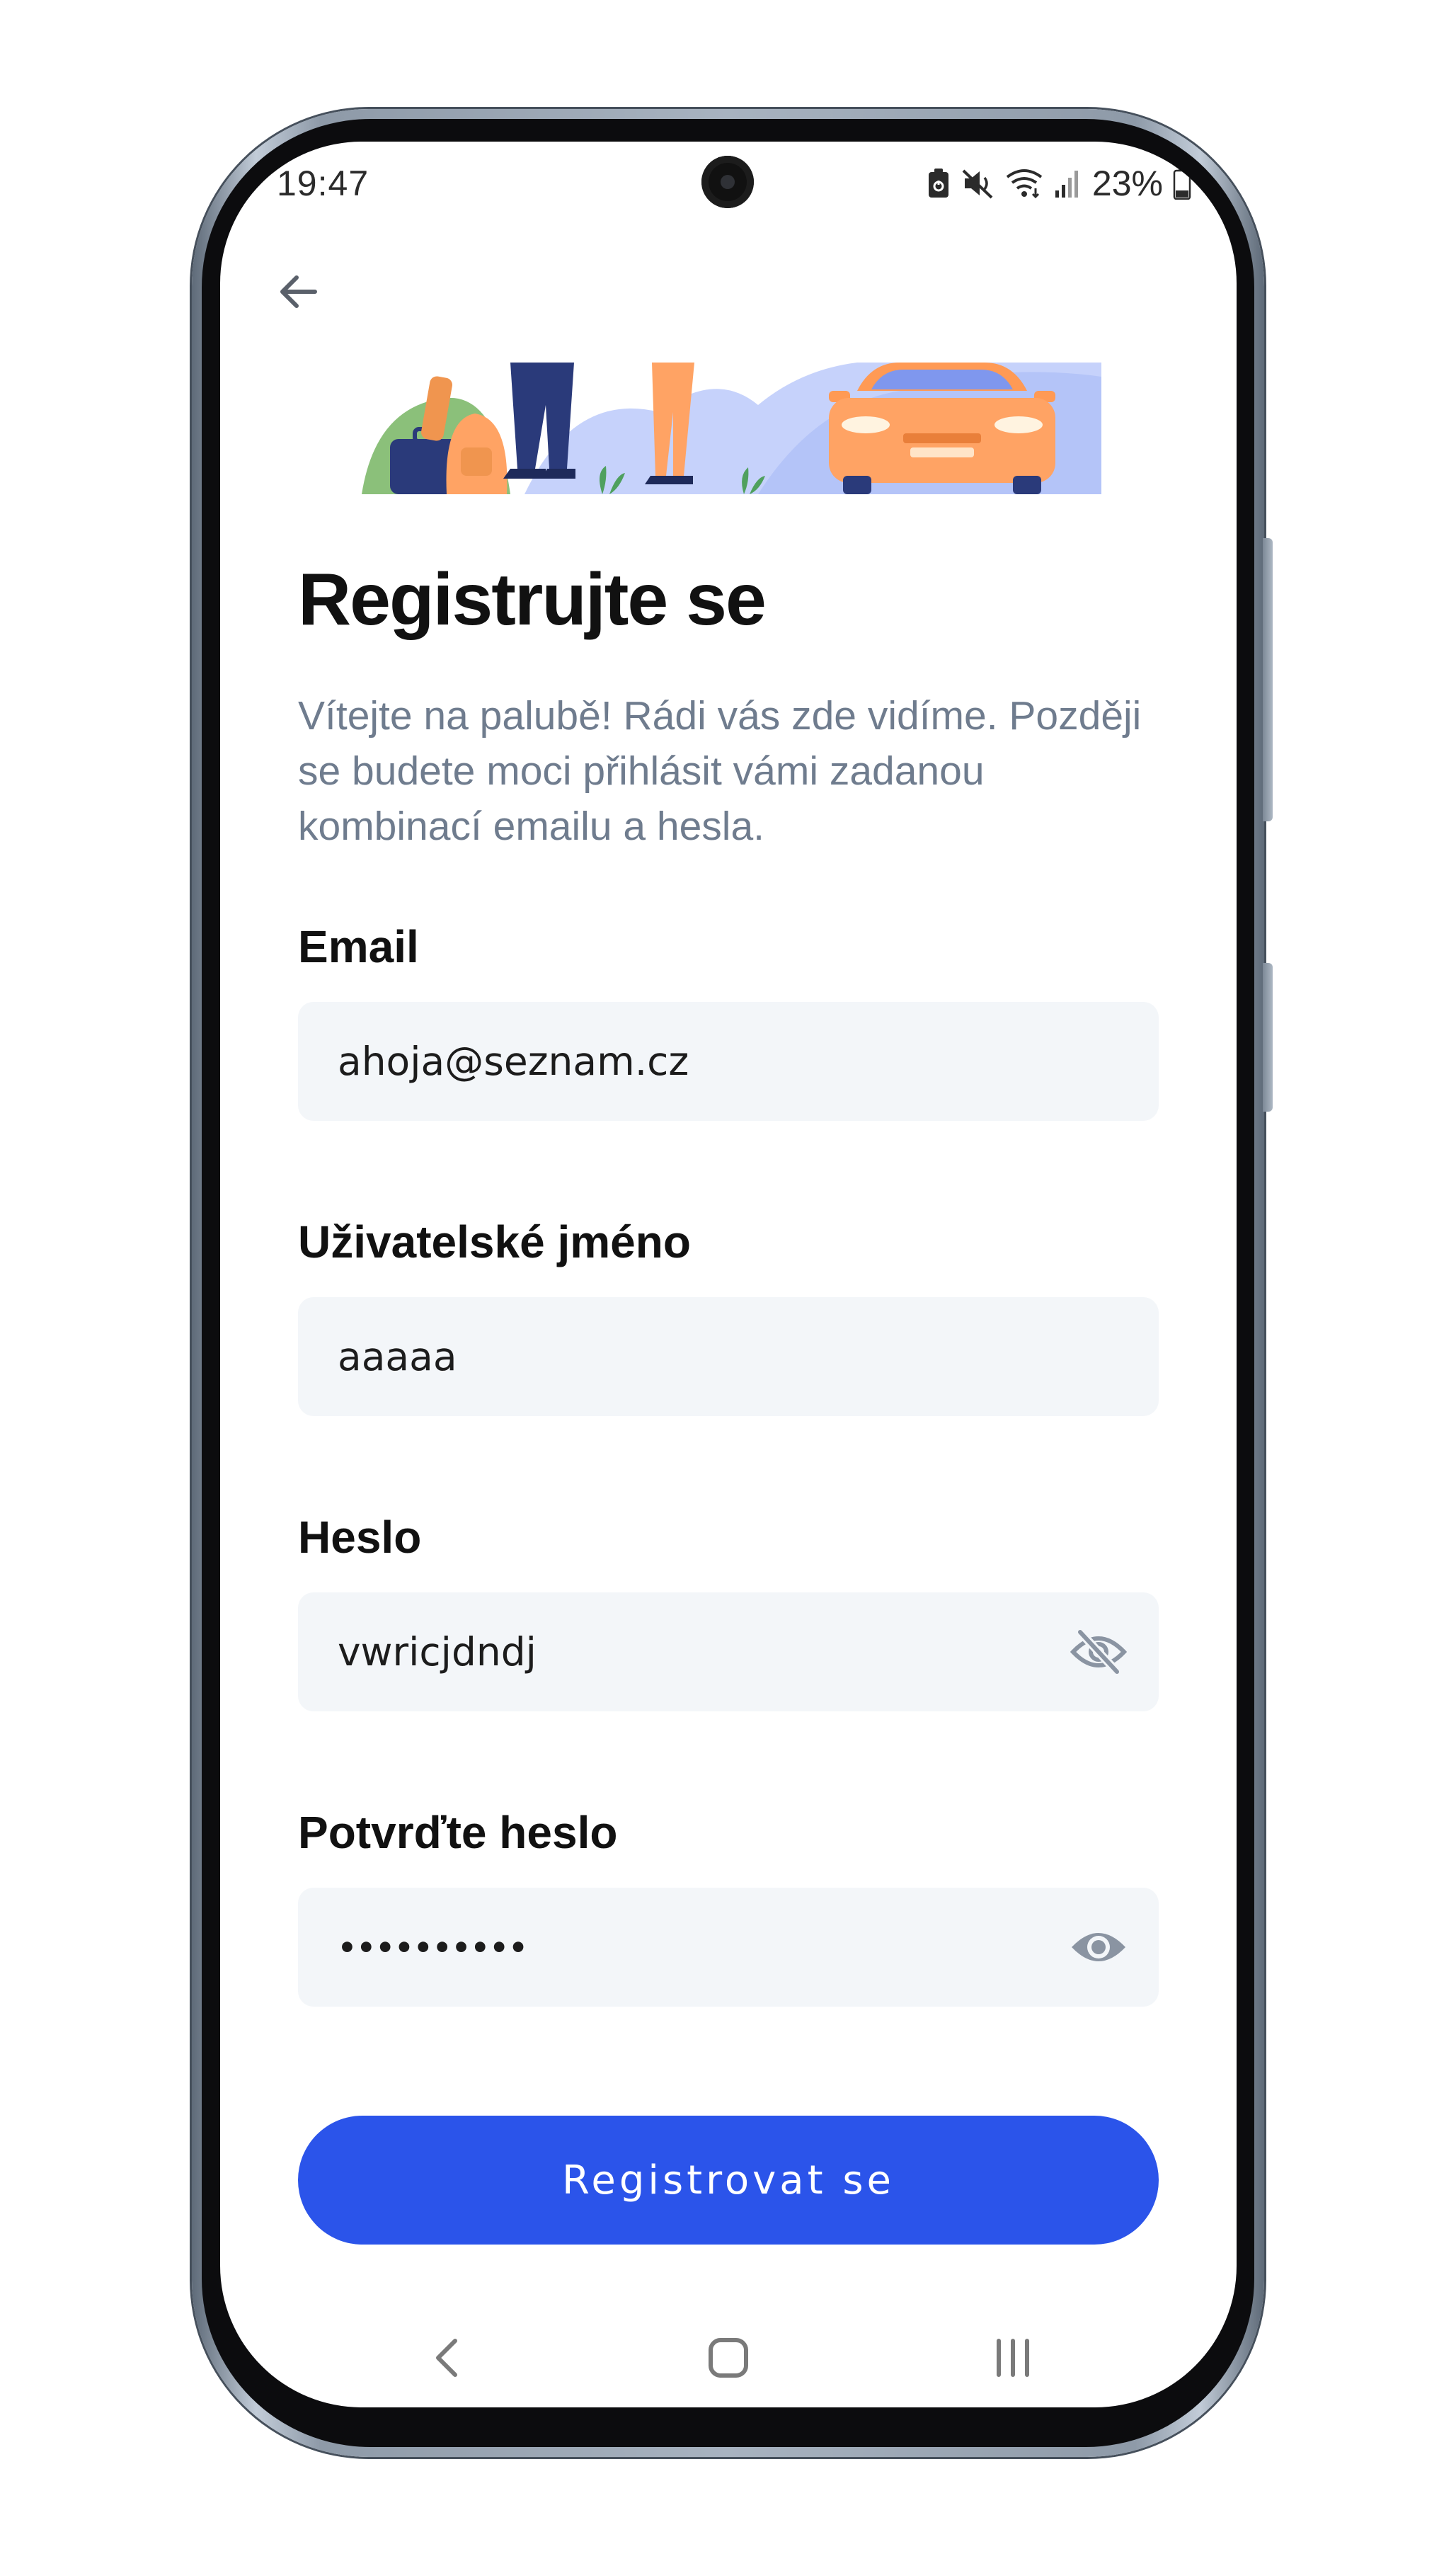 The width and height of the screenshot is (1456, 2549). What do you see at coordinates (734, 1062) in the screenshot?
I see `email-field` at bounding box center [734, 1062].